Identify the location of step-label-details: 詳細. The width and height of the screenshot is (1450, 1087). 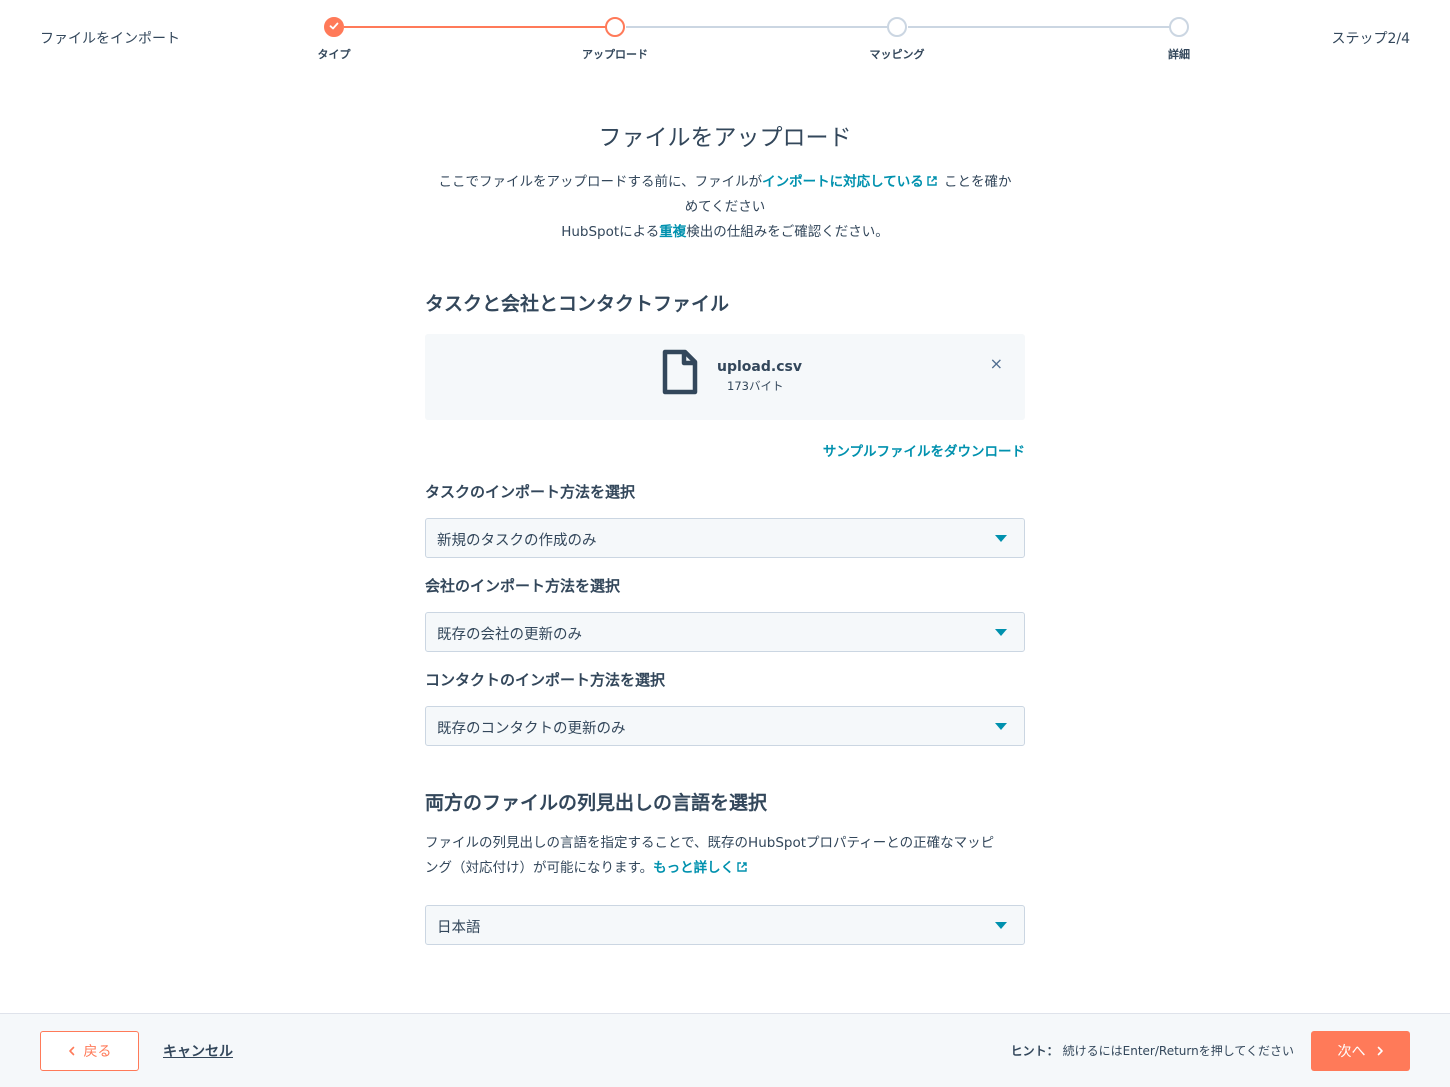
(1179, 54).